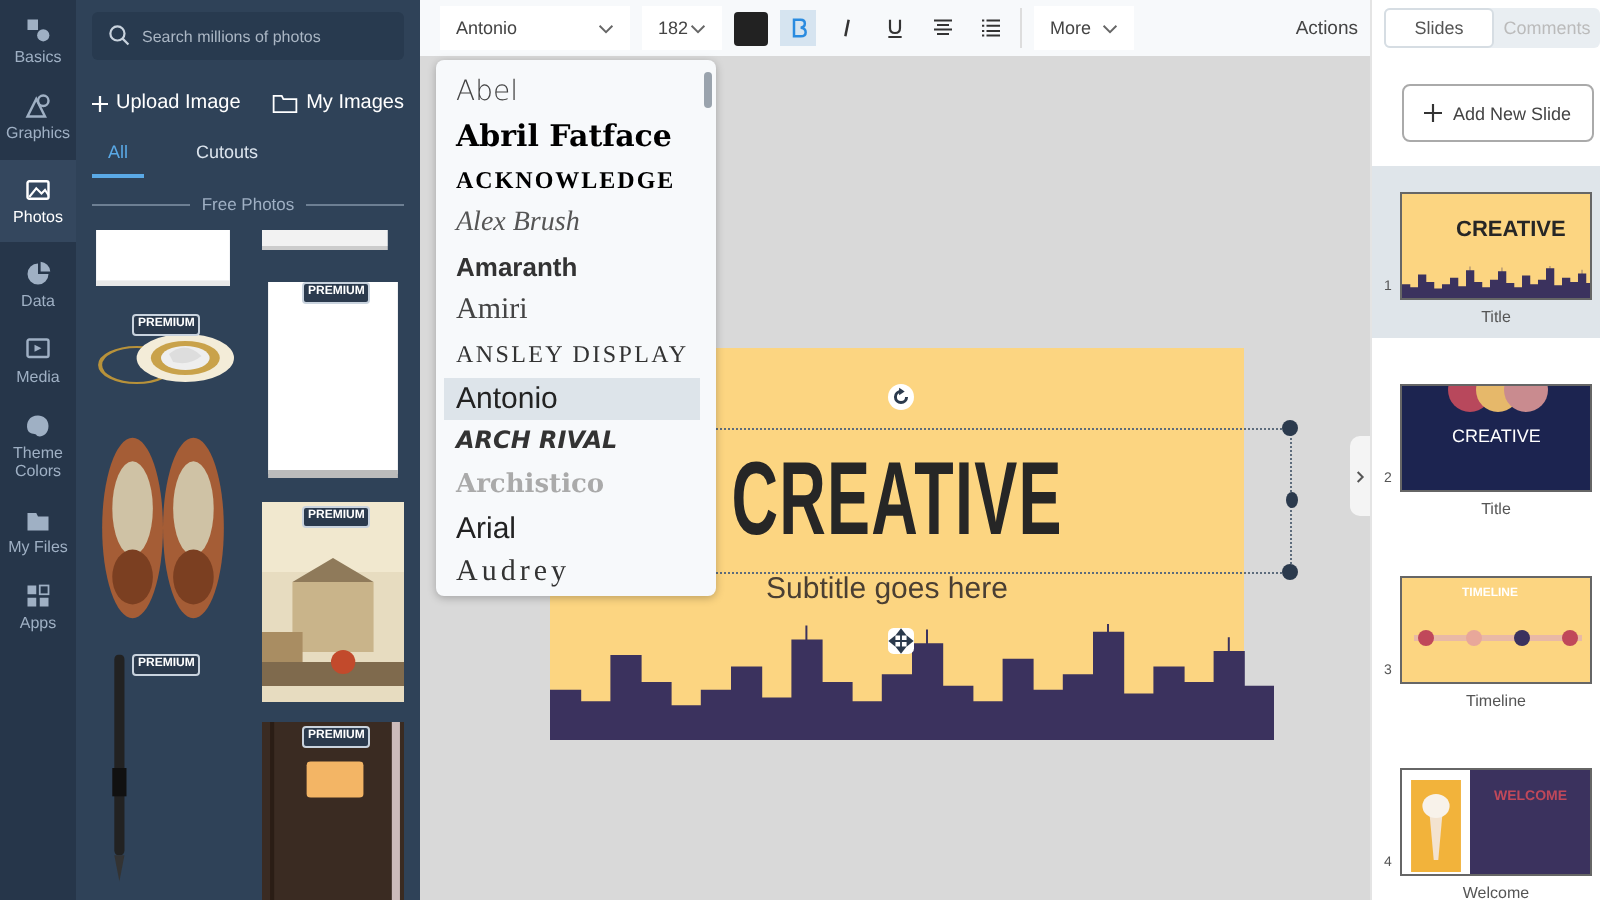 This screenshot has height=900, width=1600. Describe the element at coordinates (1496, 701) in the screenshot. I see `slide-label: Timeline` at that location.